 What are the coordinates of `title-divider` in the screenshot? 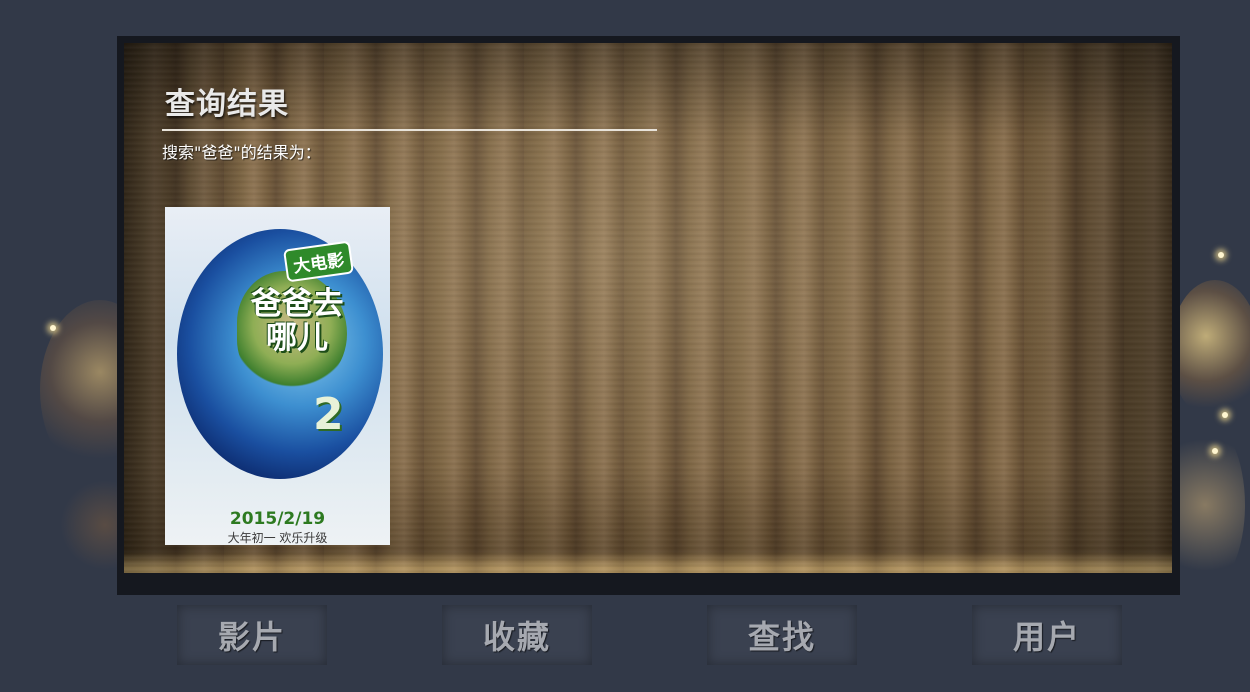 It's located at (409, 130).